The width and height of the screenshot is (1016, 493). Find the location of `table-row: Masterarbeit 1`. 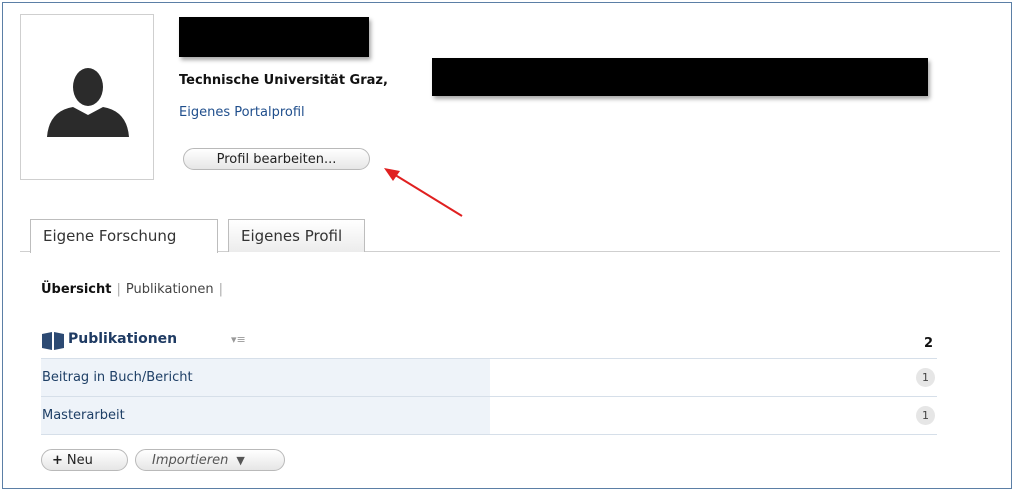

table-row: Masterarbeit 1 is located at coordinates (489, 415).